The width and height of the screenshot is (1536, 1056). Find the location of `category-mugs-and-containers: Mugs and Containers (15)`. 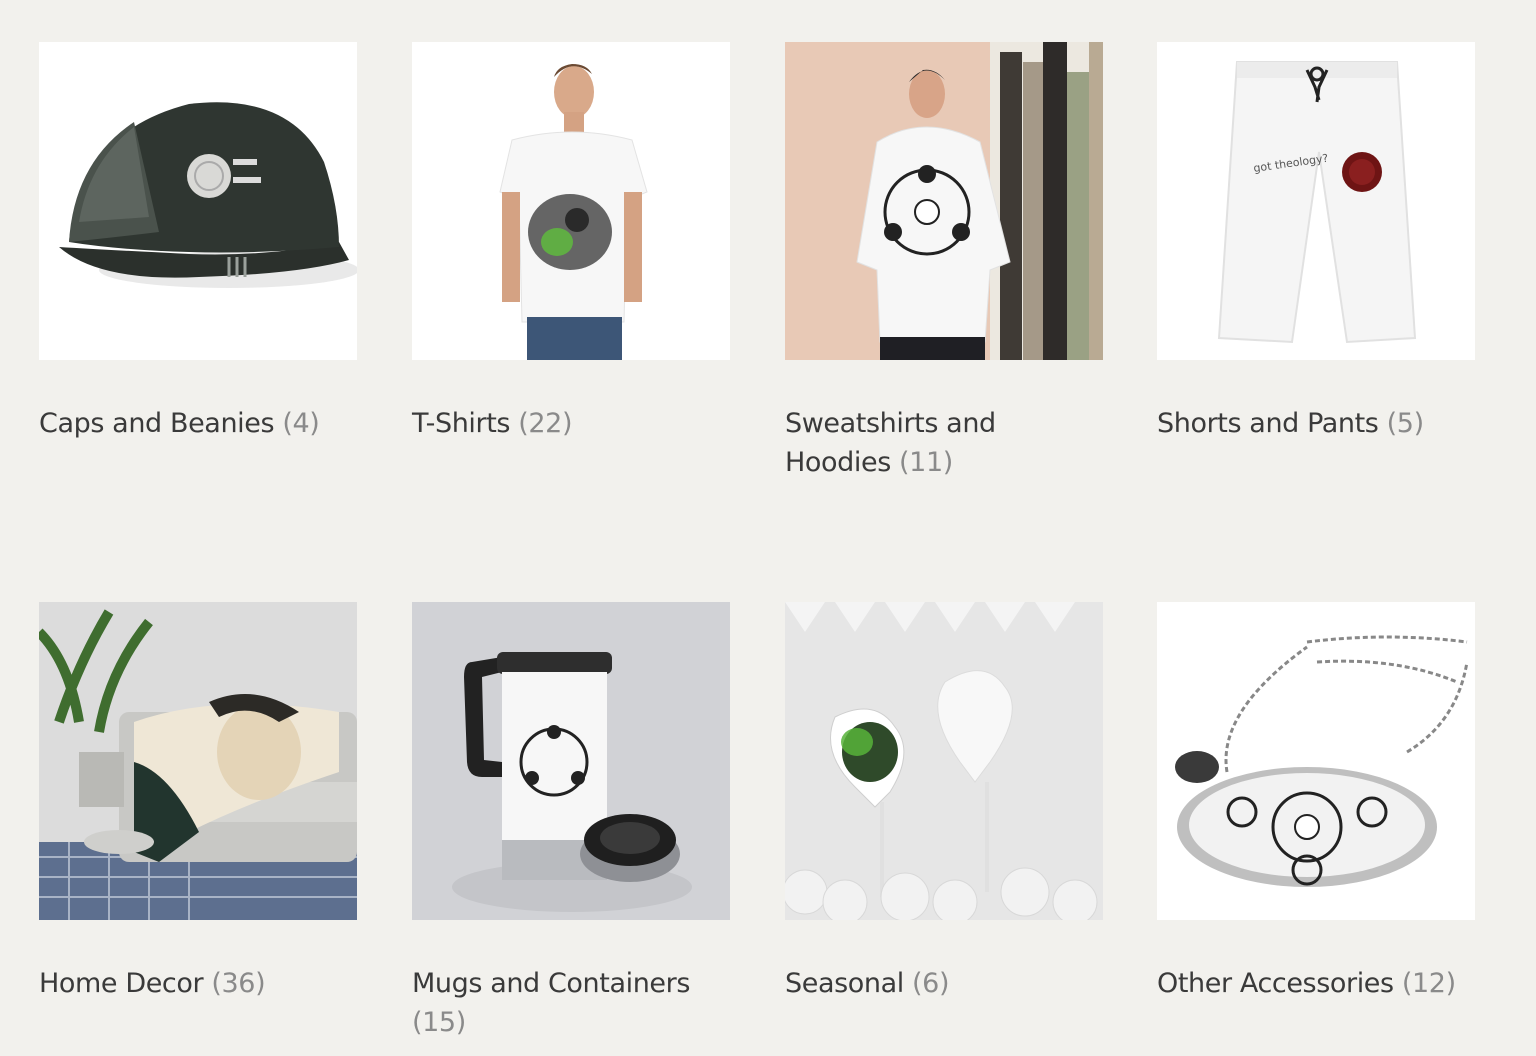

category-mugs-and-containers: Mugs and Containers (15) is located at coordinates (571, 822).